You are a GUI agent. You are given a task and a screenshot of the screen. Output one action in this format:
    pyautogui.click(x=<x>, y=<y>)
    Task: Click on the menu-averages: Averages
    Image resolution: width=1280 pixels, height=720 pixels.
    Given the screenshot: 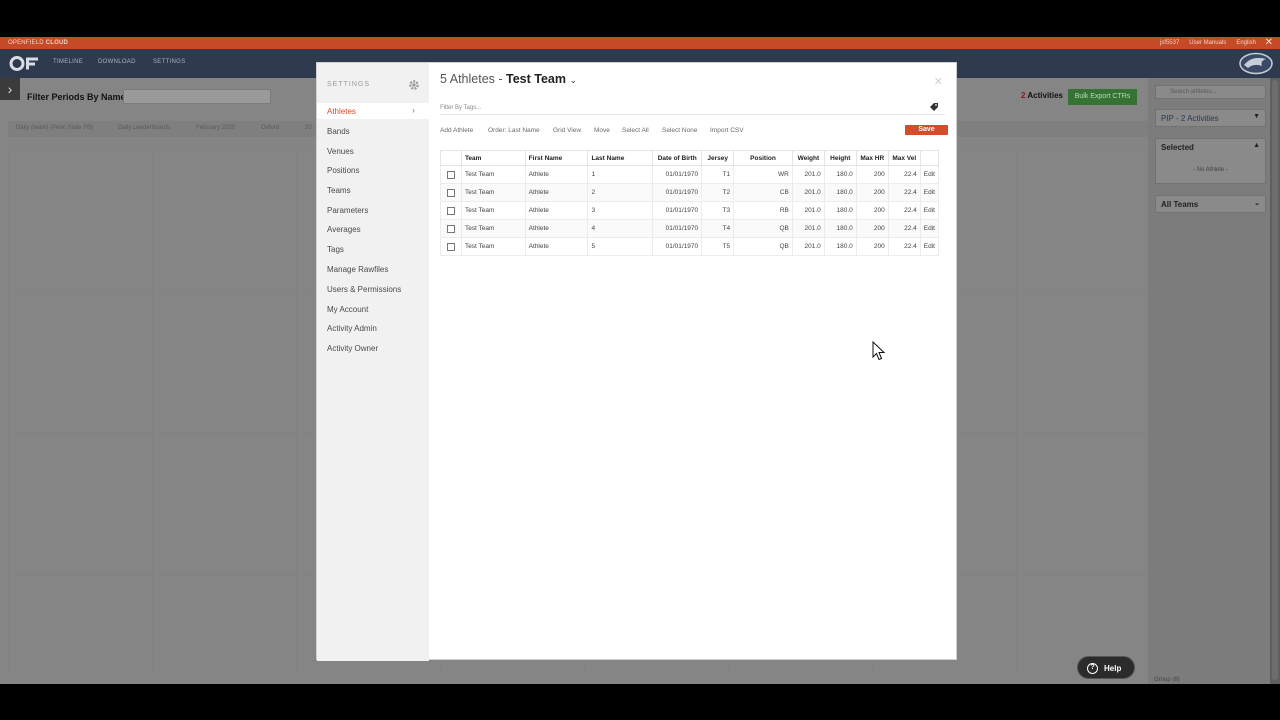 What is the action you would take?
    pyautogui.click(x=344, y=229)
    